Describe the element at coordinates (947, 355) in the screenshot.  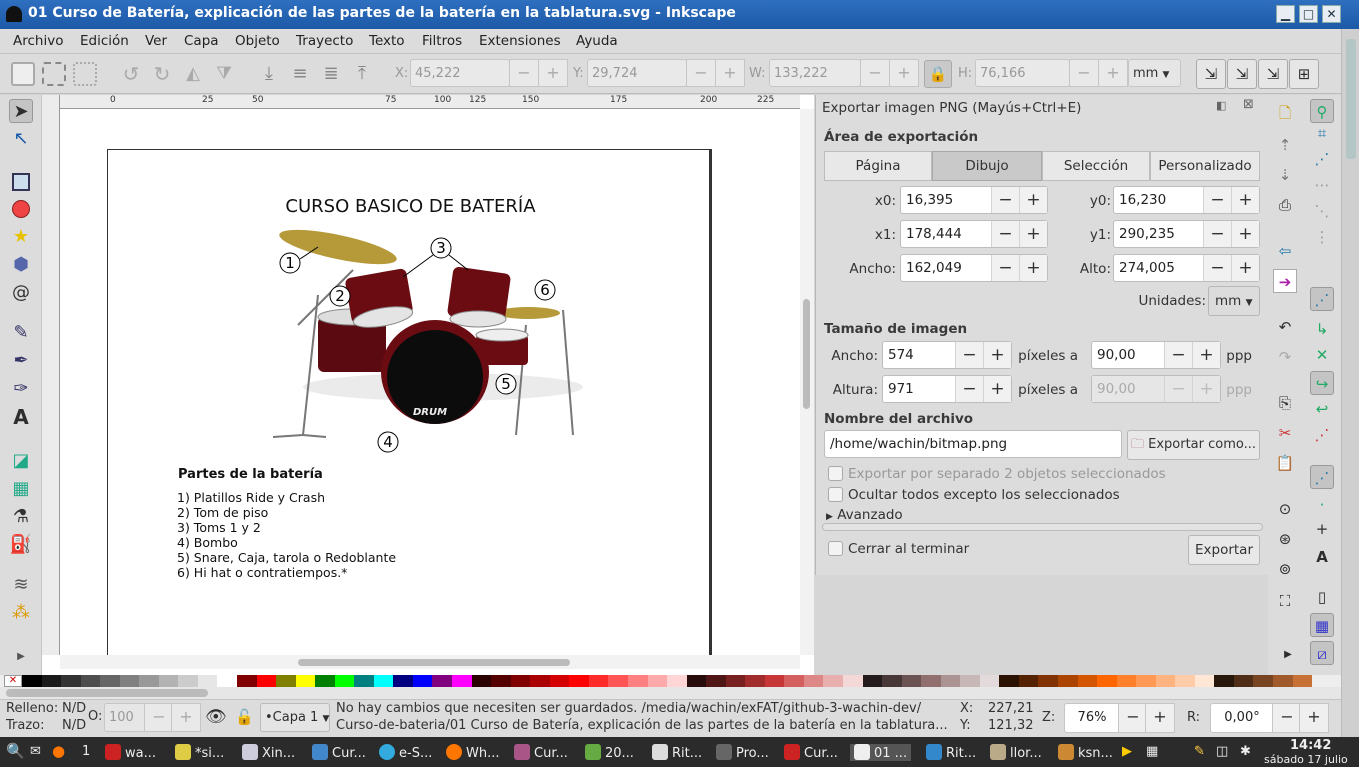
I see `img-width-field: 574− +` at that location.